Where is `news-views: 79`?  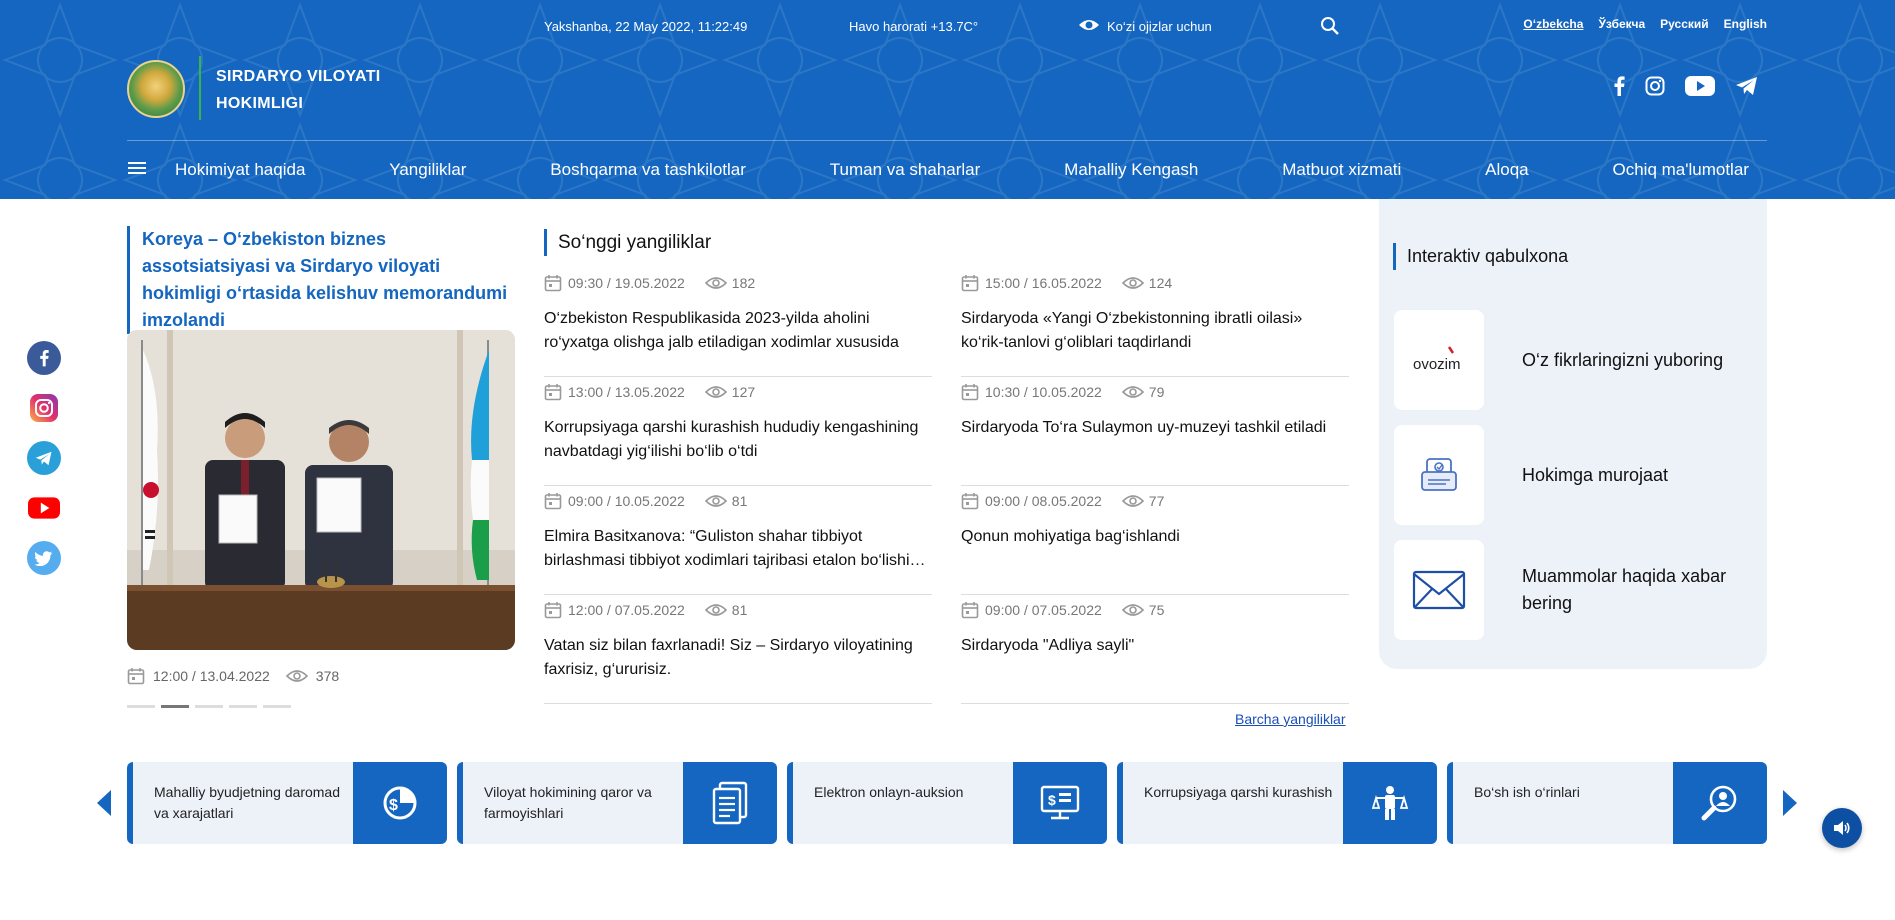 news-views: 79 is located at coordinates (1142, 392).